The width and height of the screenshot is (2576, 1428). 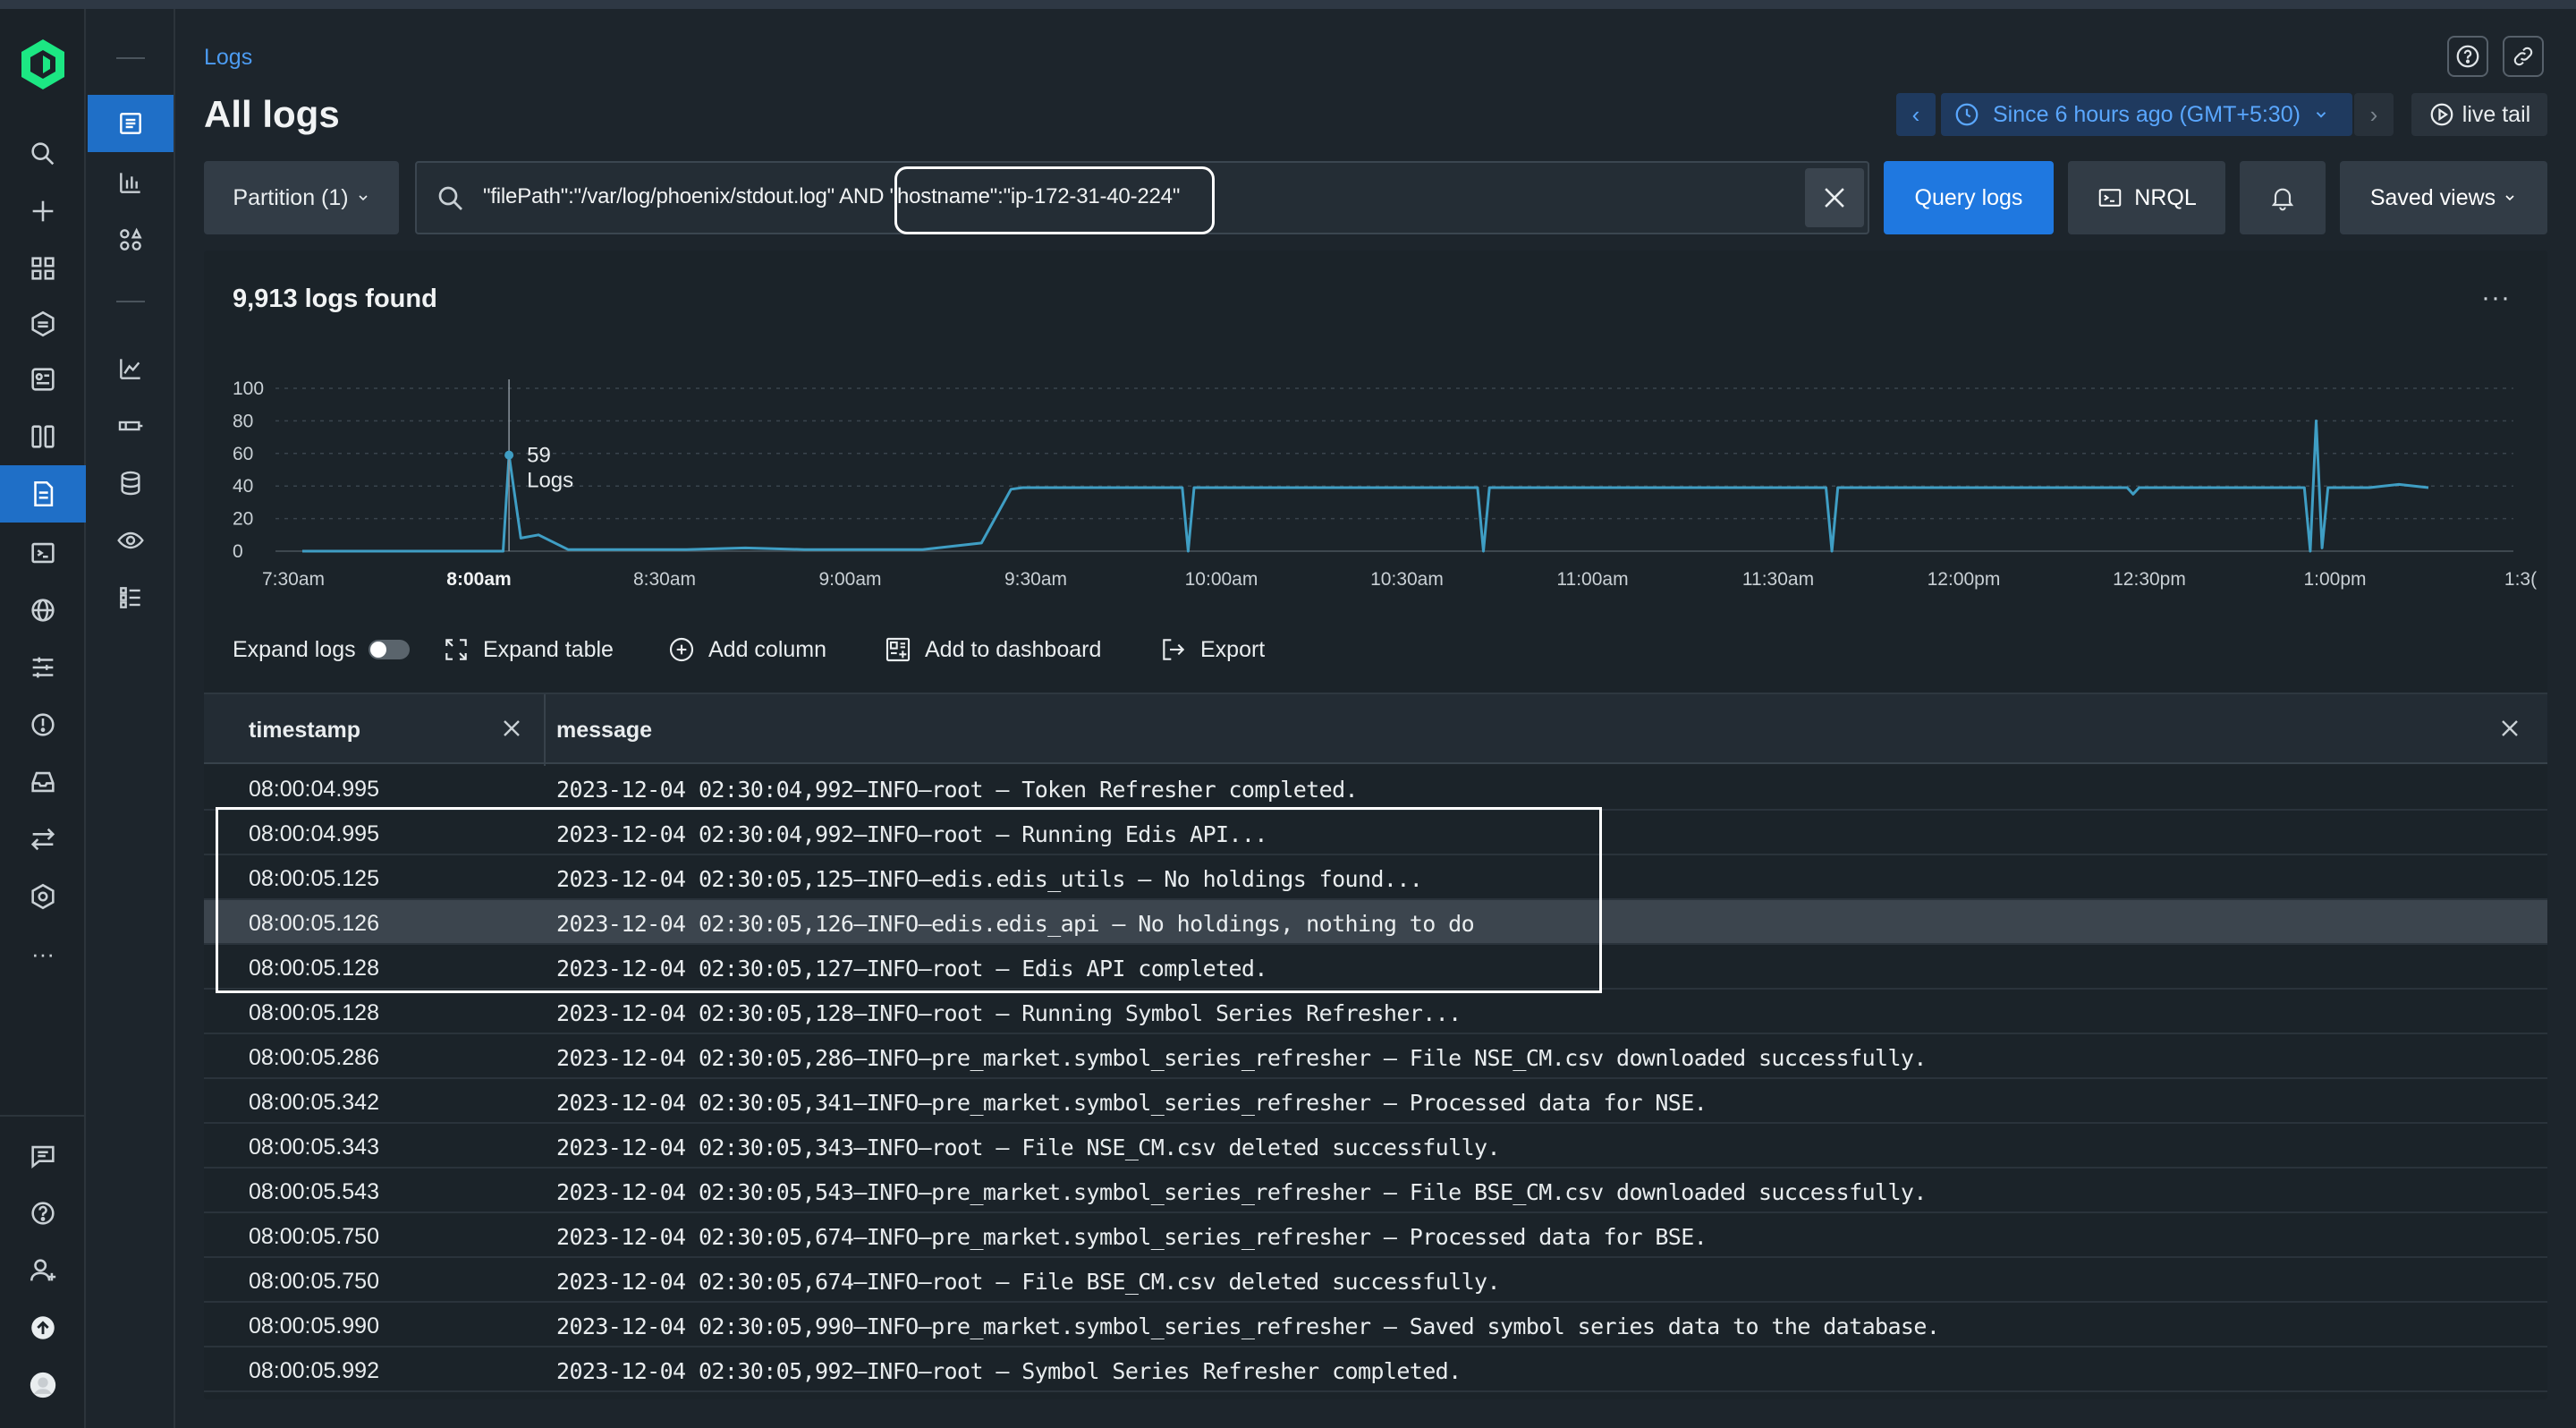 I want to click on breadcrumb: Logs, so click(x=228, y=58).